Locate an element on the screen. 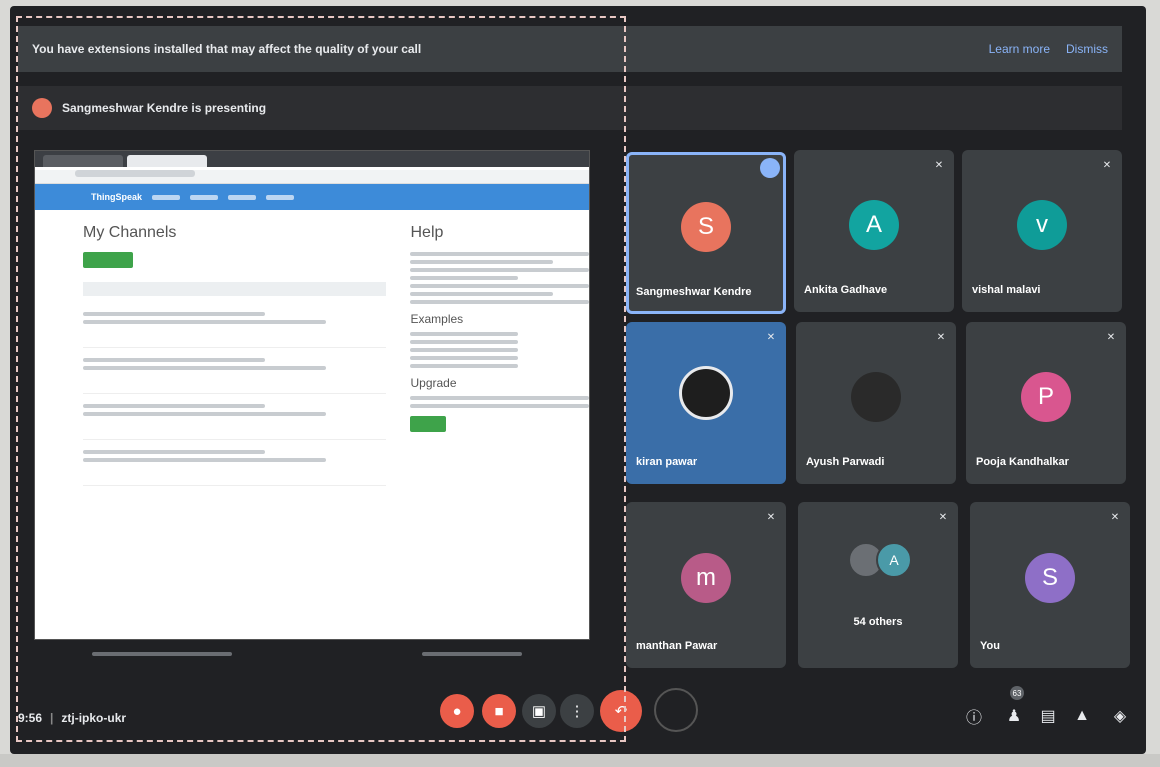  presenting-bar: Sangmeshwar Kendre is presenting is located at coordinates (570, 108).